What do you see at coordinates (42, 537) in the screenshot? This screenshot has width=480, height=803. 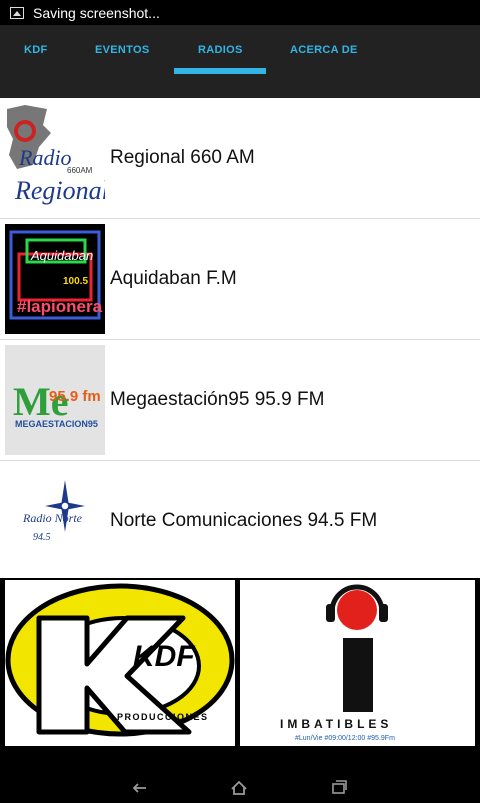 I see `svg-text: 94.5` at bounding box center [42, 537].